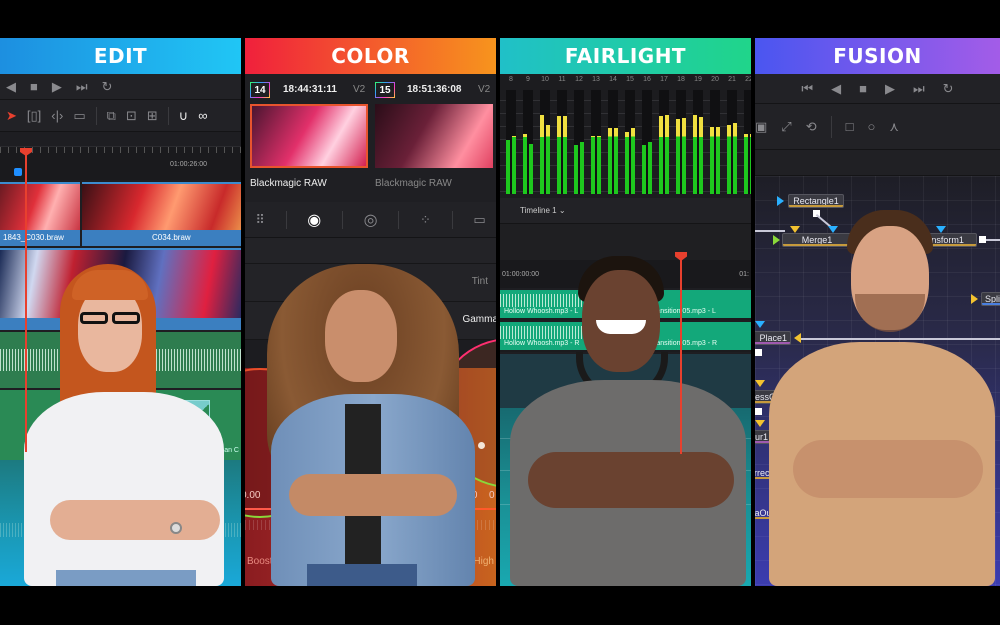 The width and height of the screenshot is (1000, 625). What do you see at coordinates (479, 220) in the screenshot?
I see `motion-effects-icon: ▭` at bounding box center [479, 220].